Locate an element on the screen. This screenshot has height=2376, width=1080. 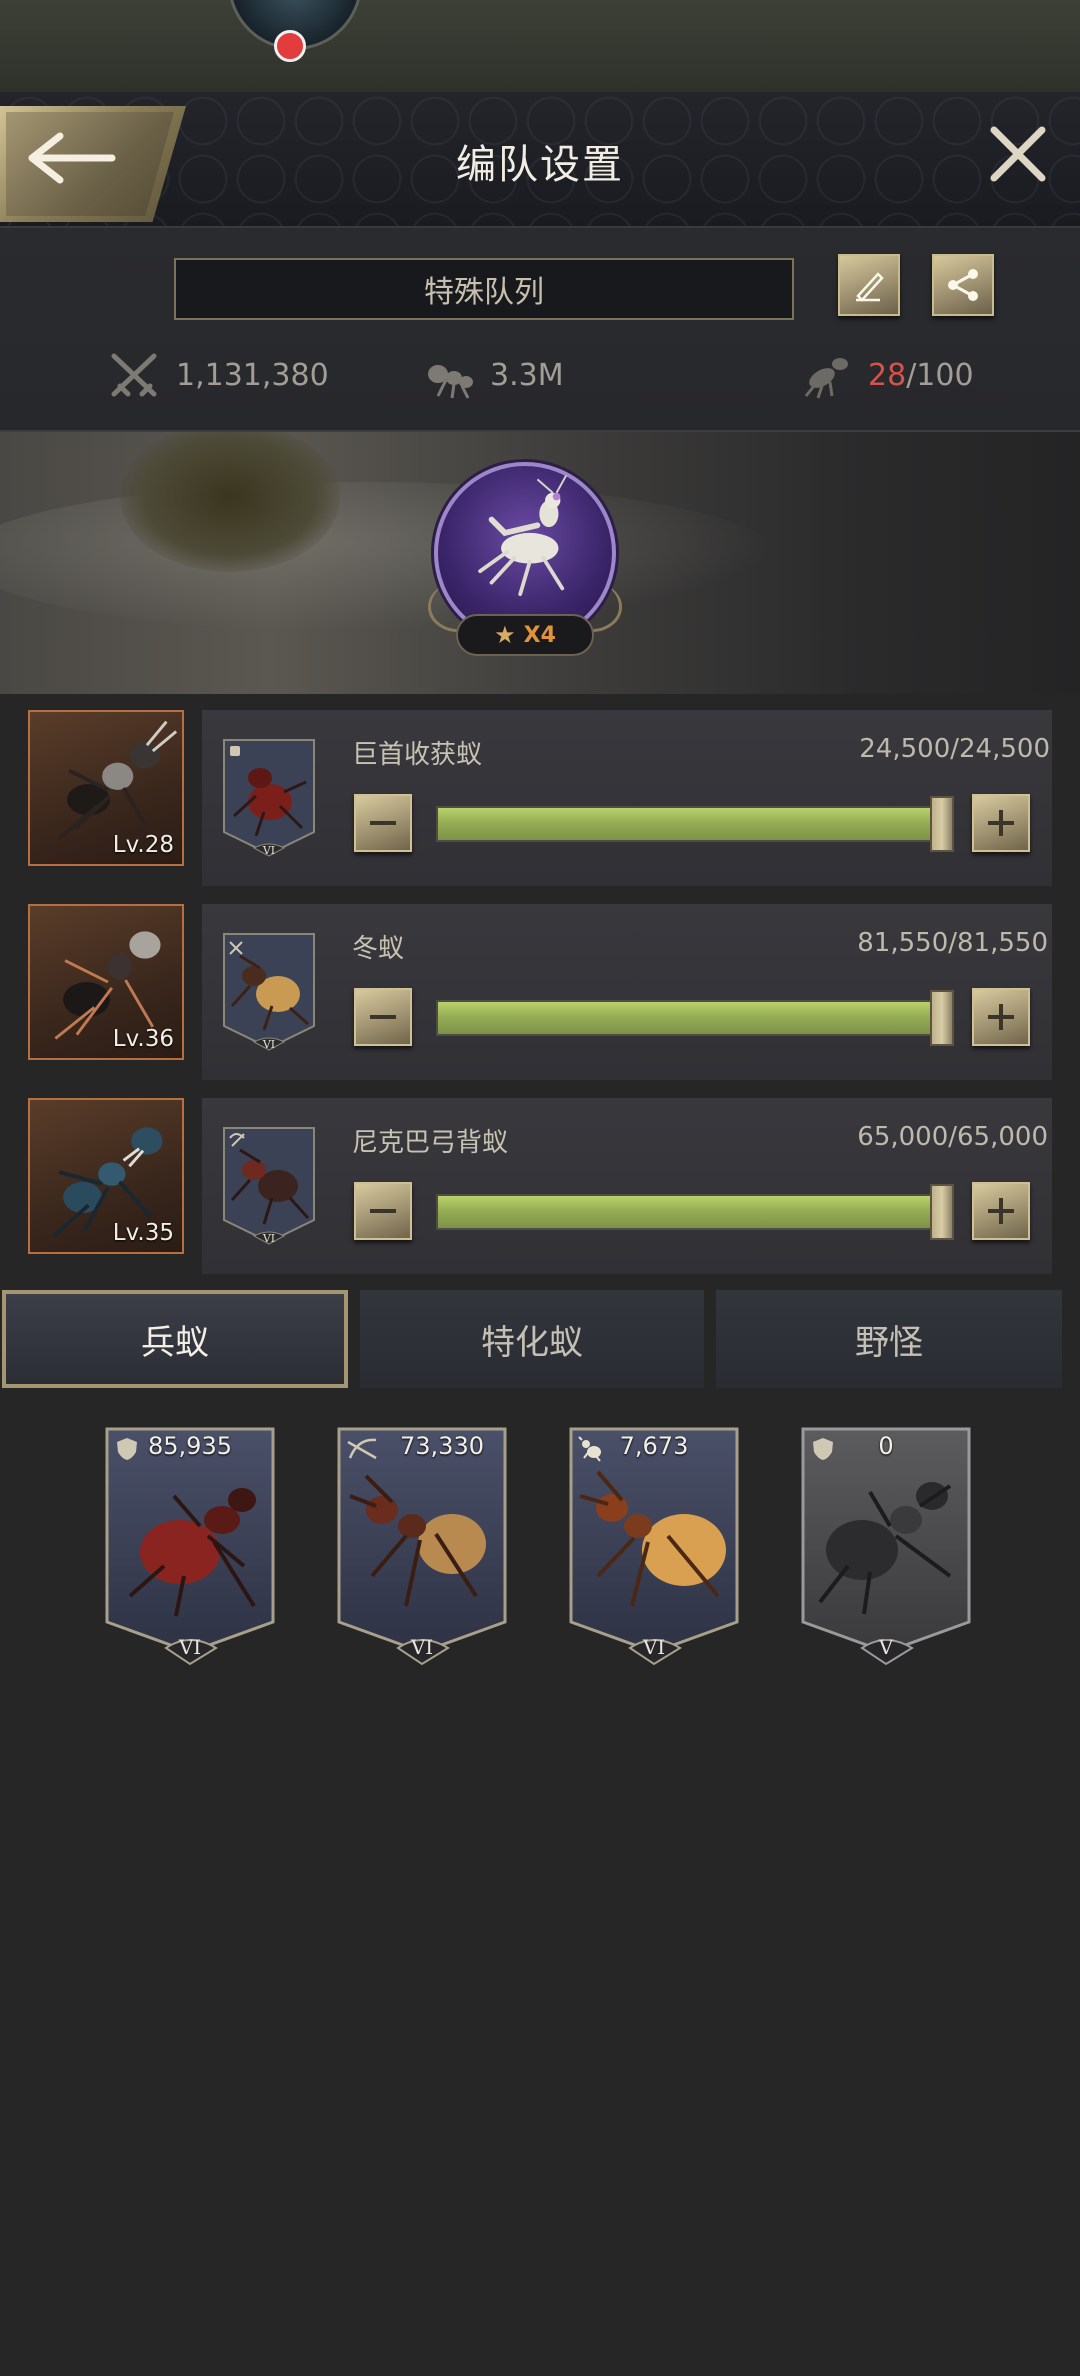
grey-ant-card-icon: V is located at coordinates (886, 1546).